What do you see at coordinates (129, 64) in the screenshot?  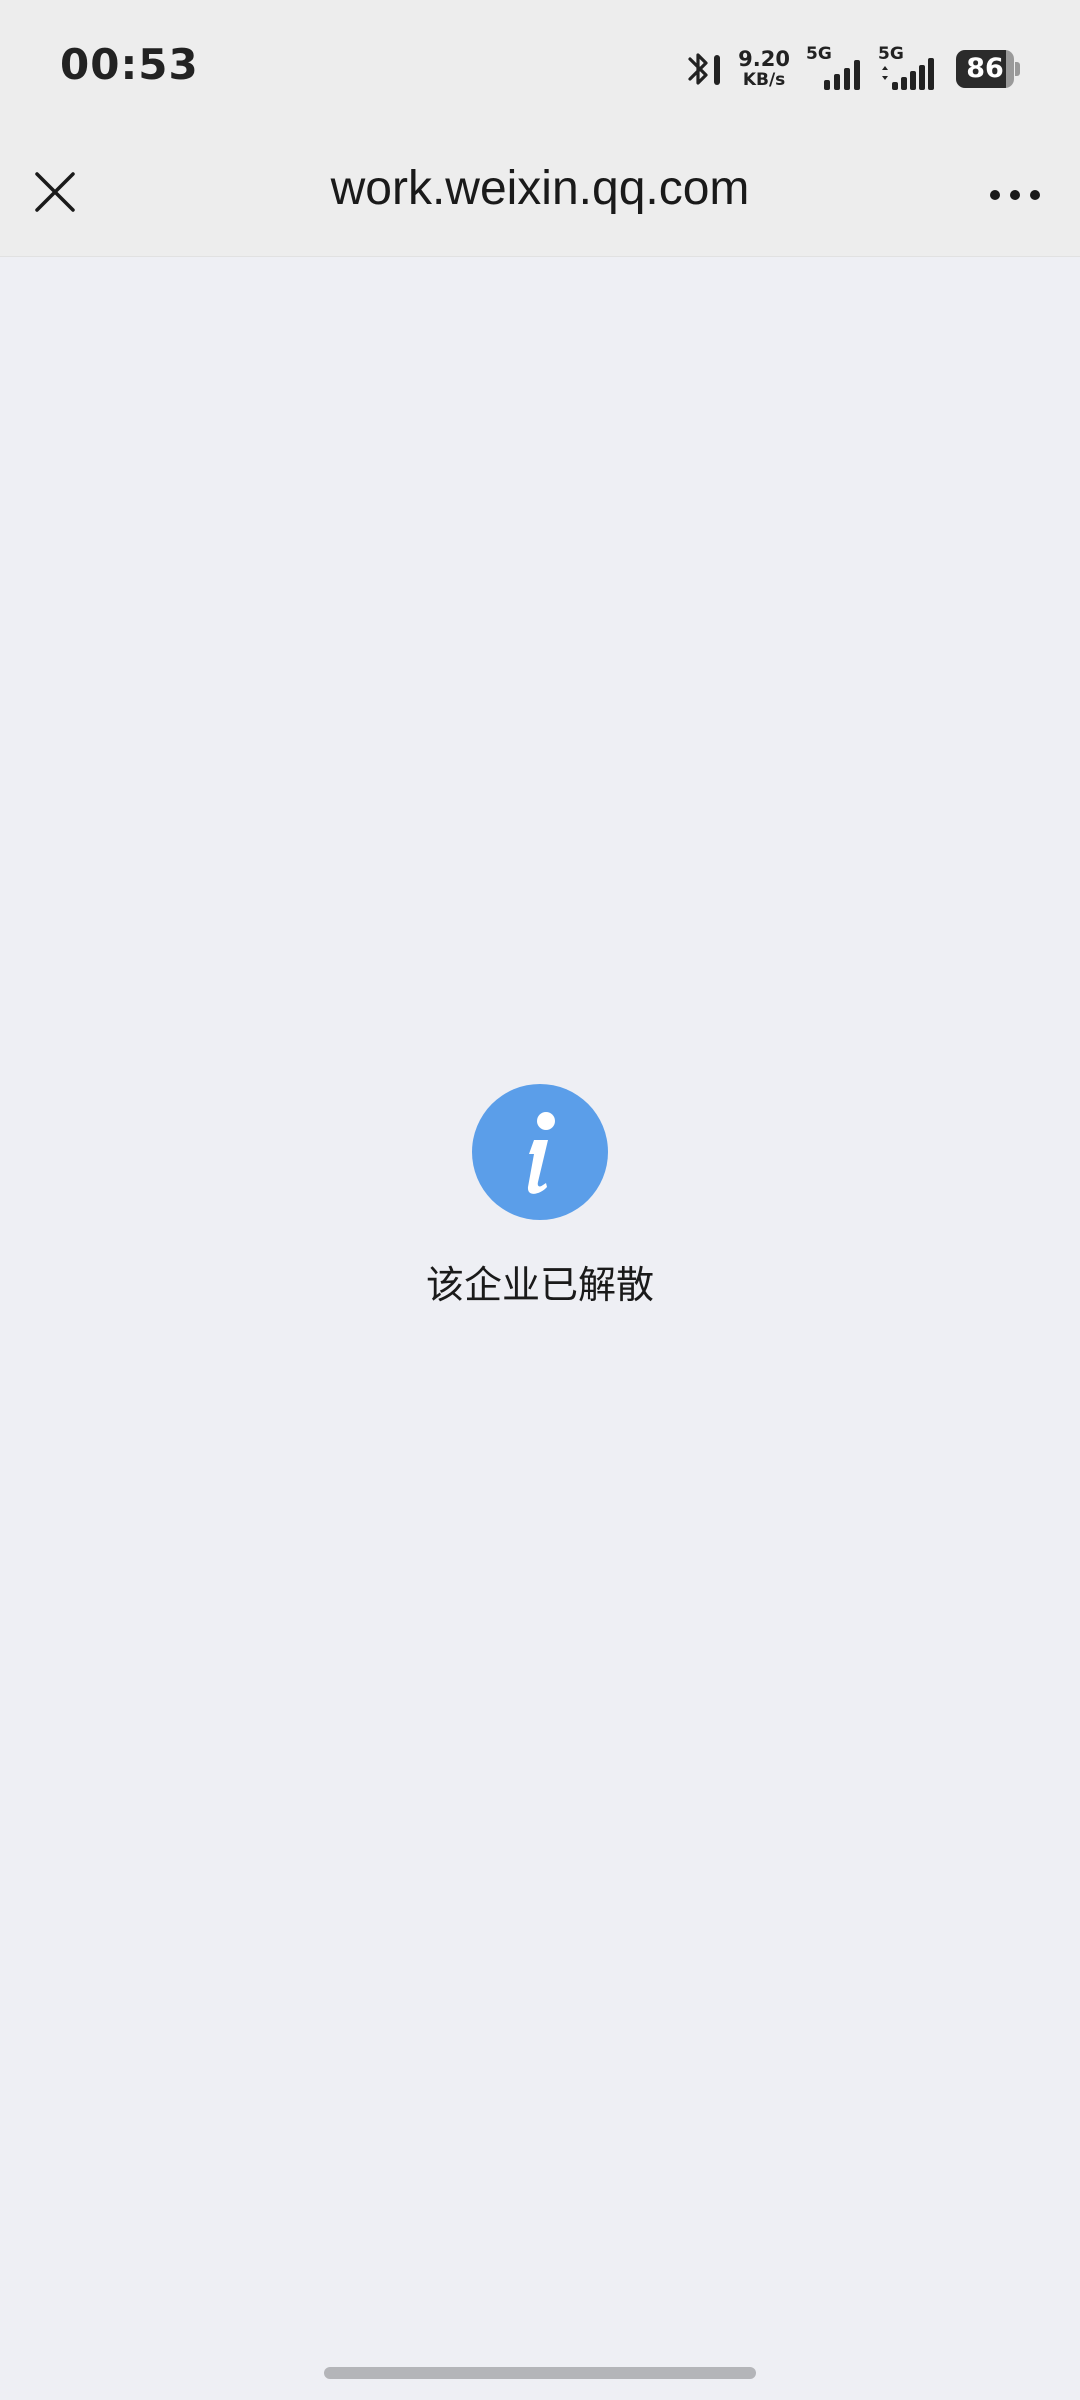 I see `status-time: 00:53` at bounding box center [129, 64].